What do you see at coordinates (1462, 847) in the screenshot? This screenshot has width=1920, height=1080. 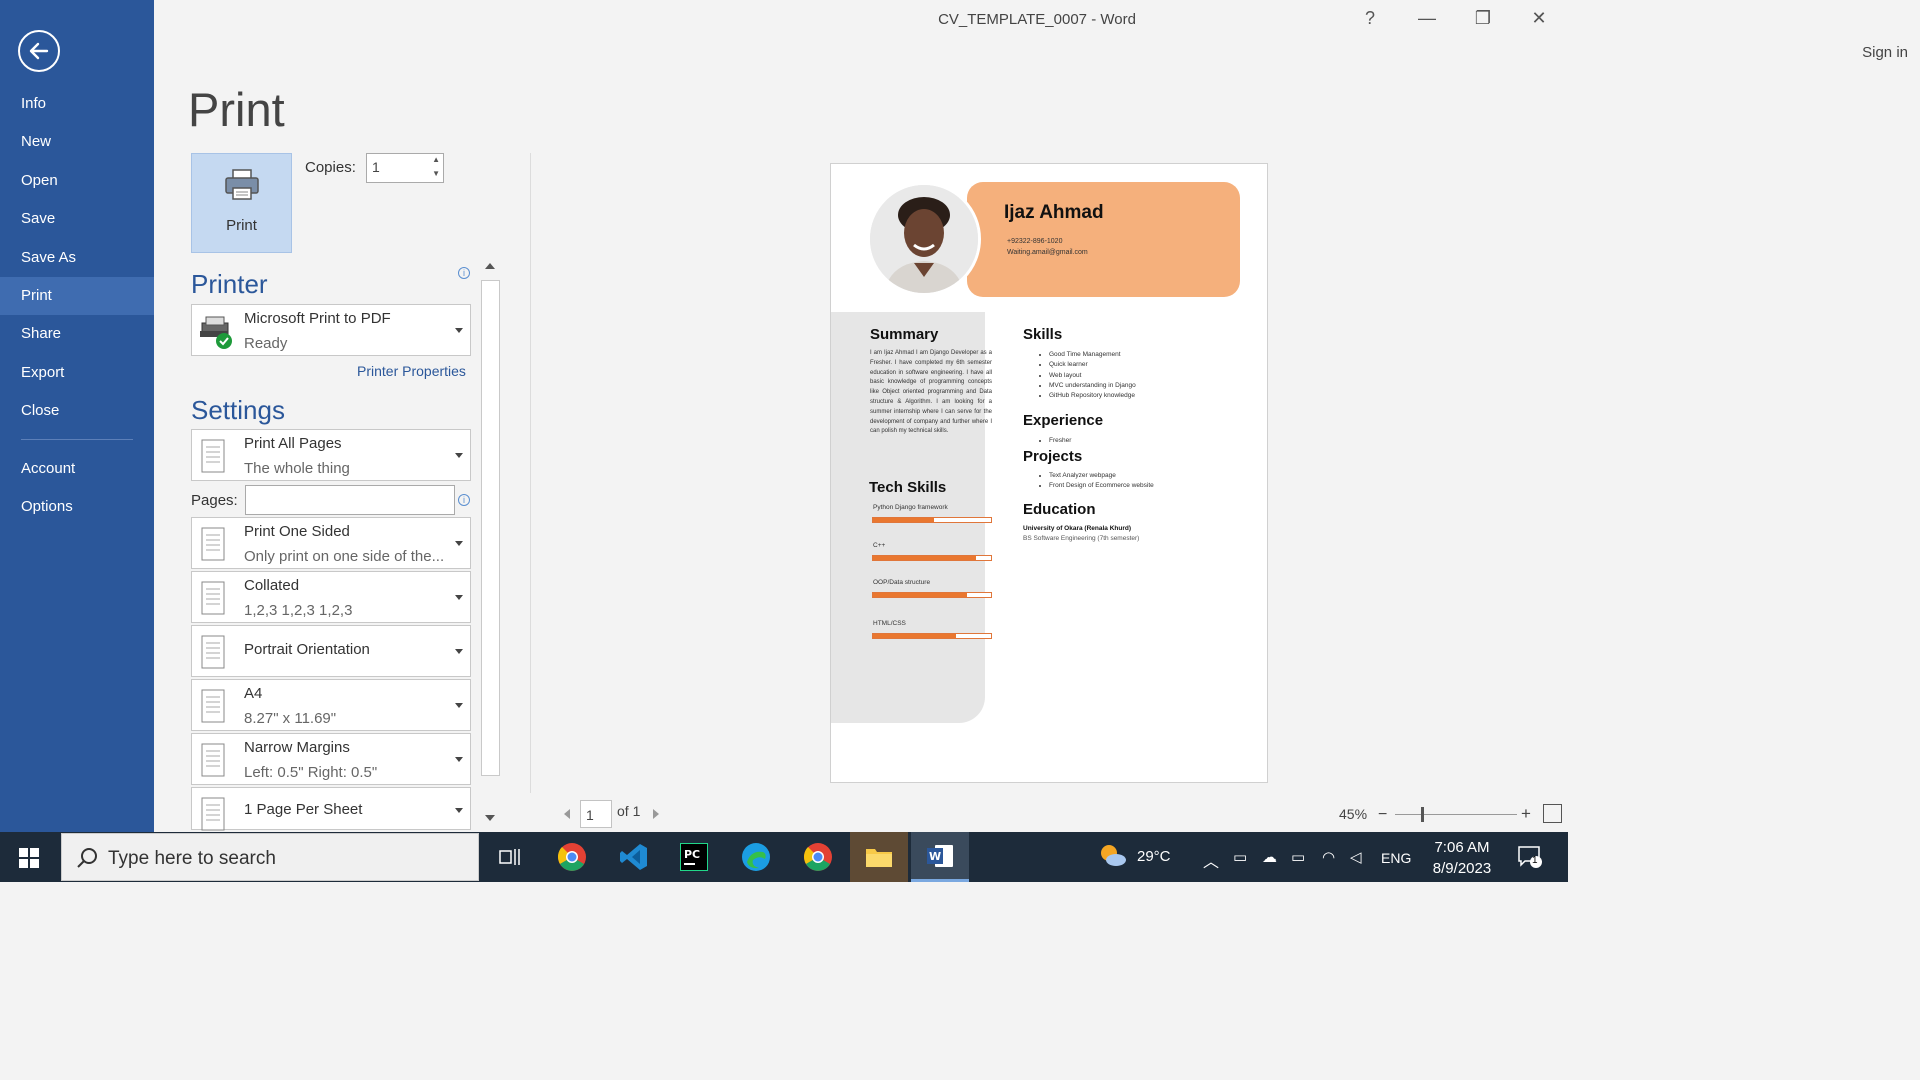 I see `clock-time: 7:06 AM` at bounding box center [1462, 847].